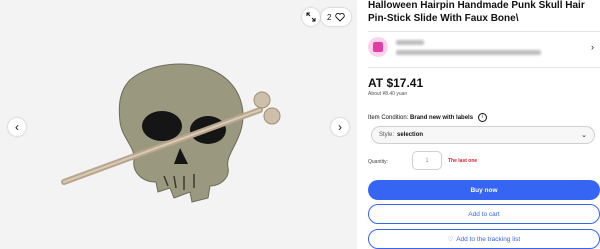 The height and width of the screenshot is (249, 600). What do you see at coordinates (484, 190) in the screenshot?
I see `buy-now-button: Buy now` at bounding box center [484, 190].